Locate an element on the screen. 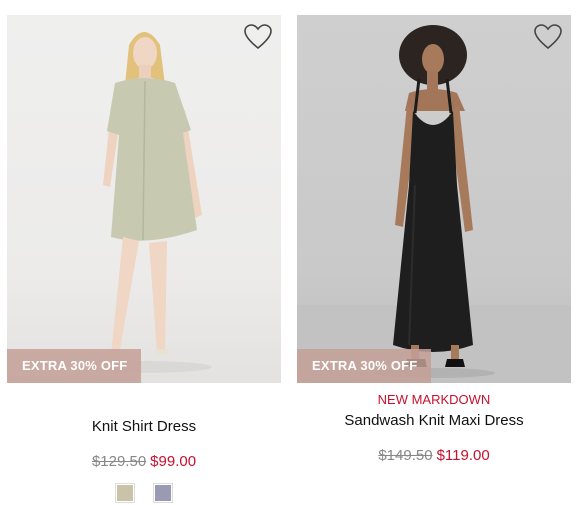  color-swatches is located at coordinates (144, 493).